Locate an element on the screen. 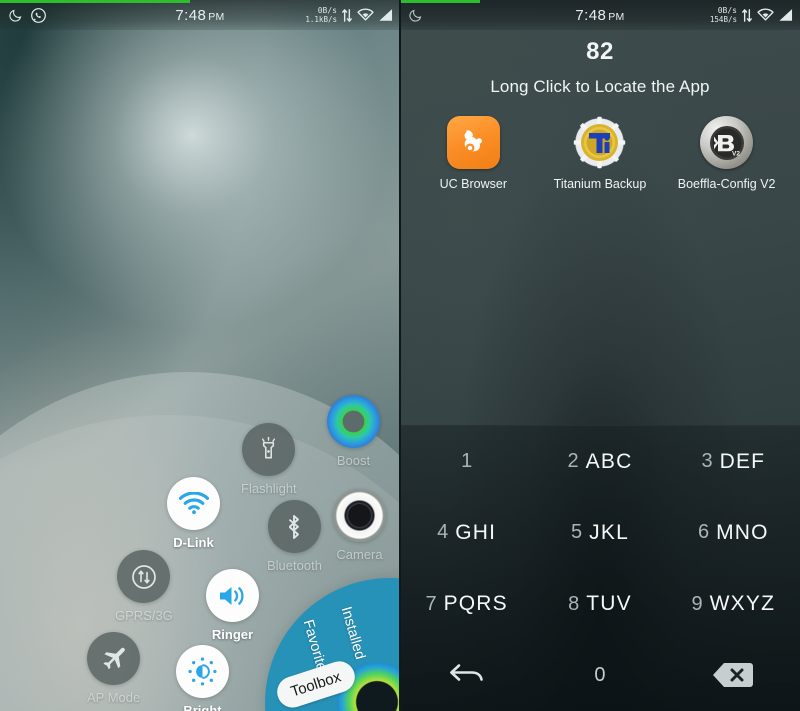  key-letters: WXYZ is located at coordinates (742, 604).